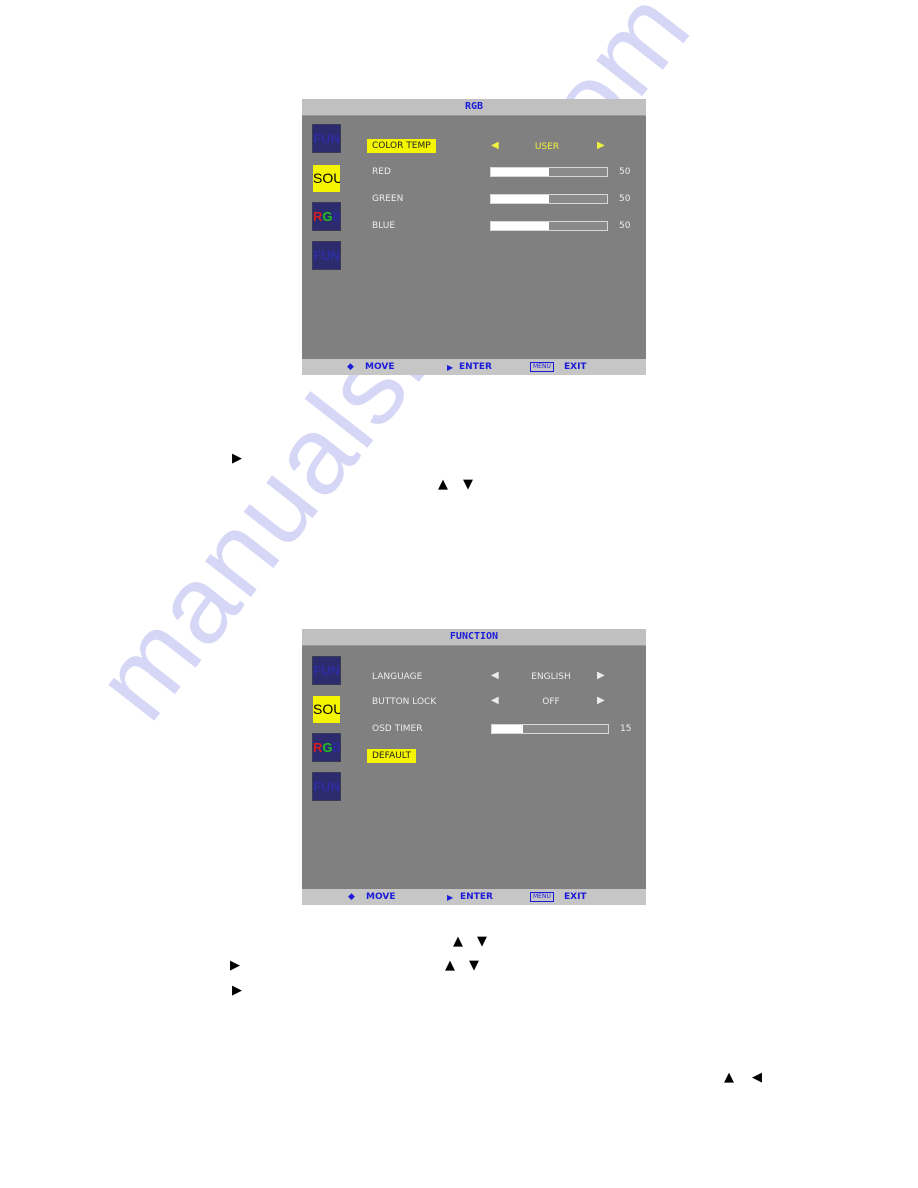 This screenshot has height=1188, width=918. Describe the element at coordinates (520, 199) in the screenshot. I see `green-slider-fill` at that location.